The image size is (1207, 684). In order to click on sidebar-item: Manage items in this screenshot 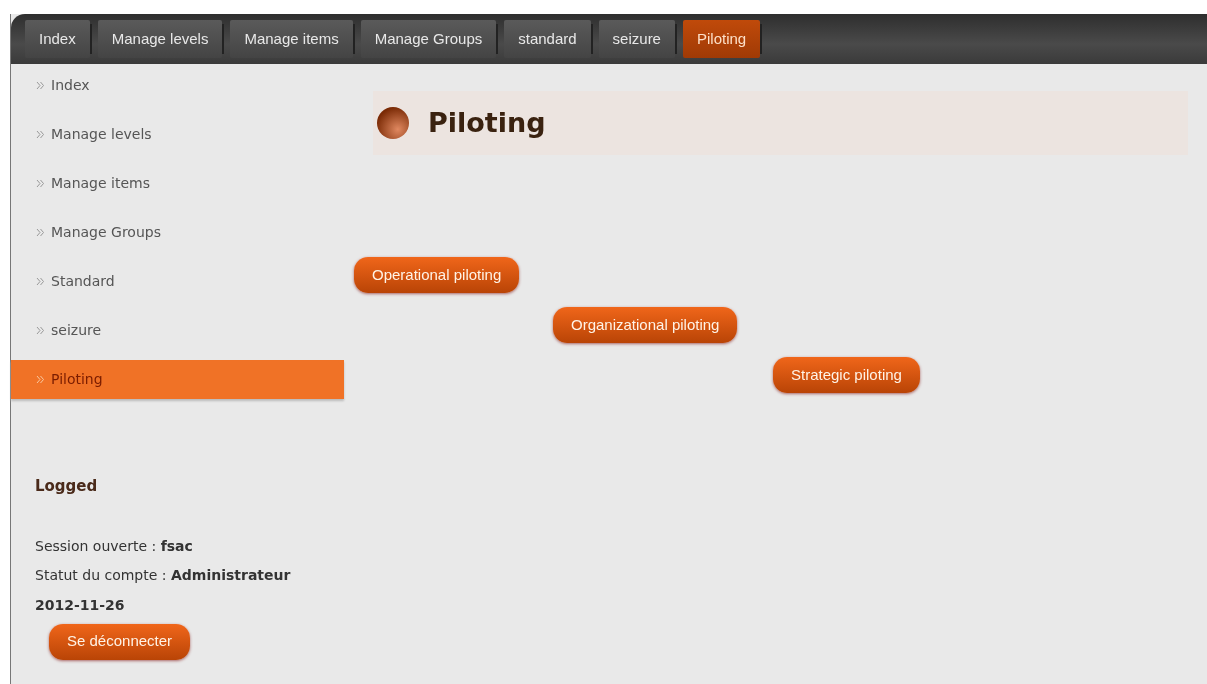, I will do `click(177, 183)`.